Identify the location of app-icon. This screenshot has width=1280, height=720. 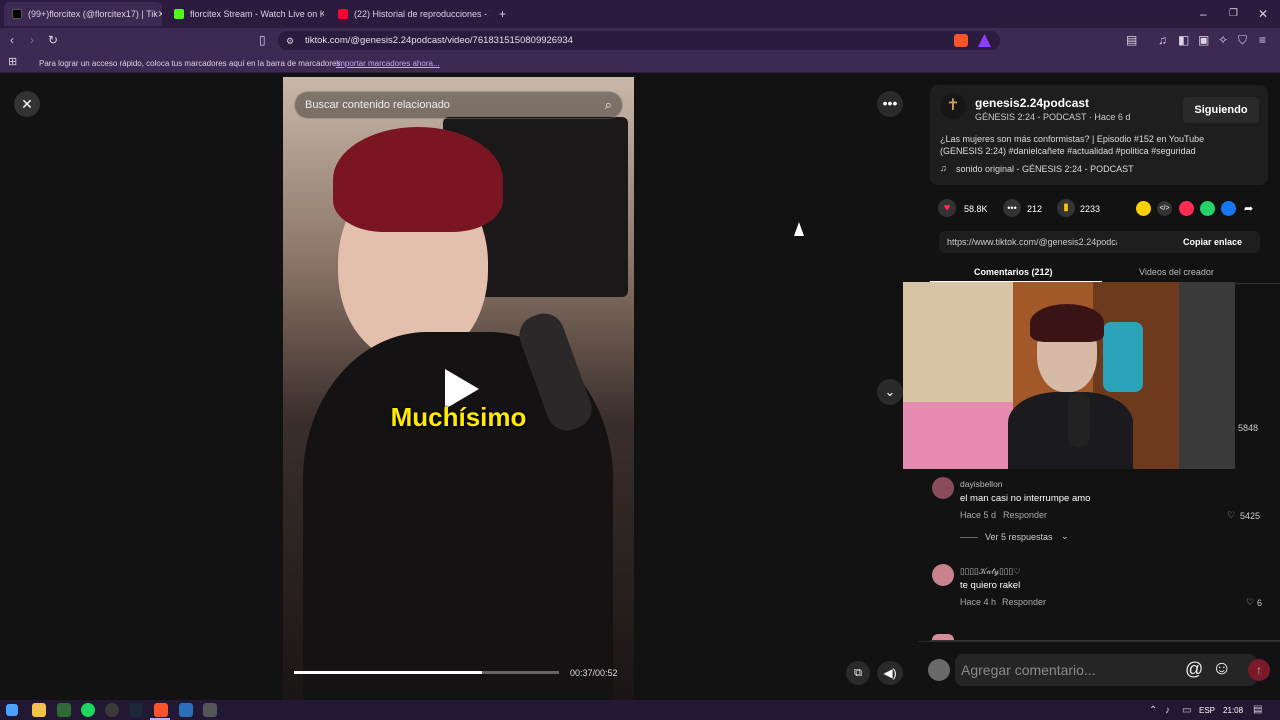
(210, 710).